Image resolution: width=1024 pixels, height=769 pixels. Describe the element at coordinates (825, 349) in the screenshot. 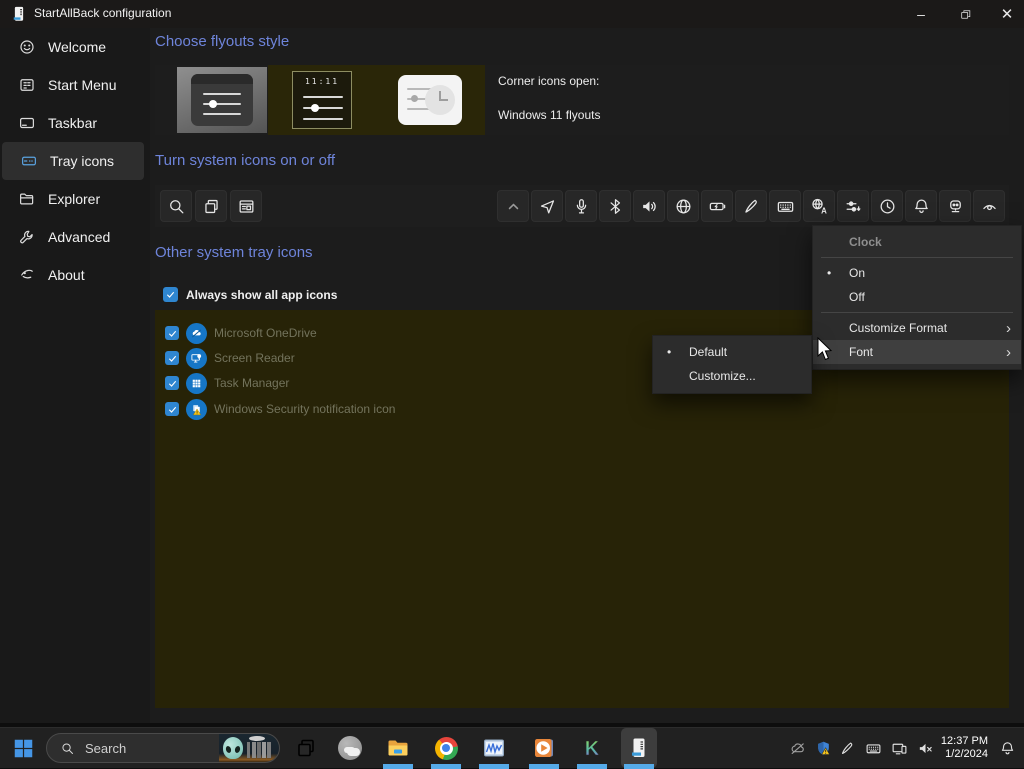

I see `mouse-cursor` at that location.